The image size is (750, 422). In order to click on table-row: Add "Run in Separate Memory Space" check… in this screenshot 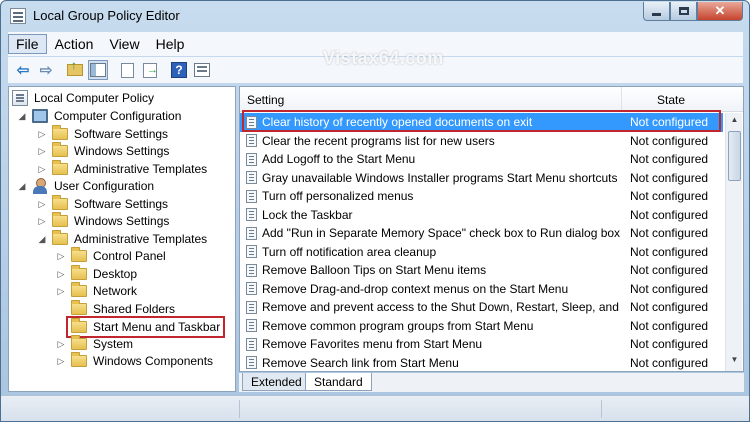, I will do `click(481, 233)`.